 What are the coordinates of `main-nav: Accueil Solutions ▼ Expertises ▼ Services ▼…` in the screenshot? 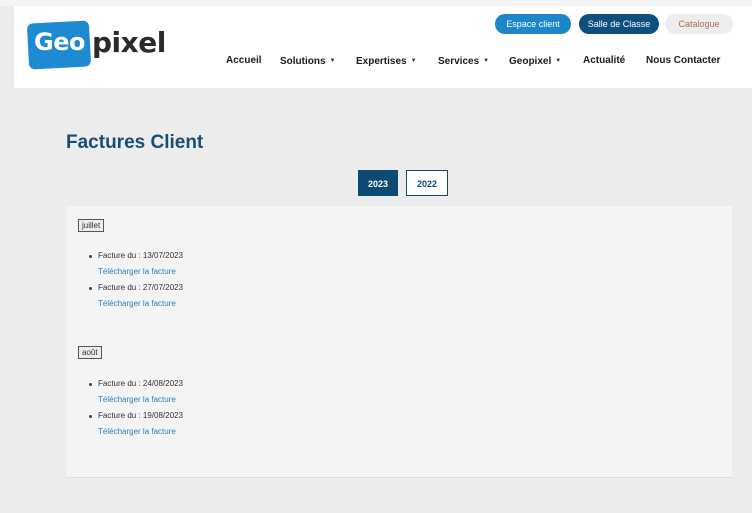 It's located at (383, 61).